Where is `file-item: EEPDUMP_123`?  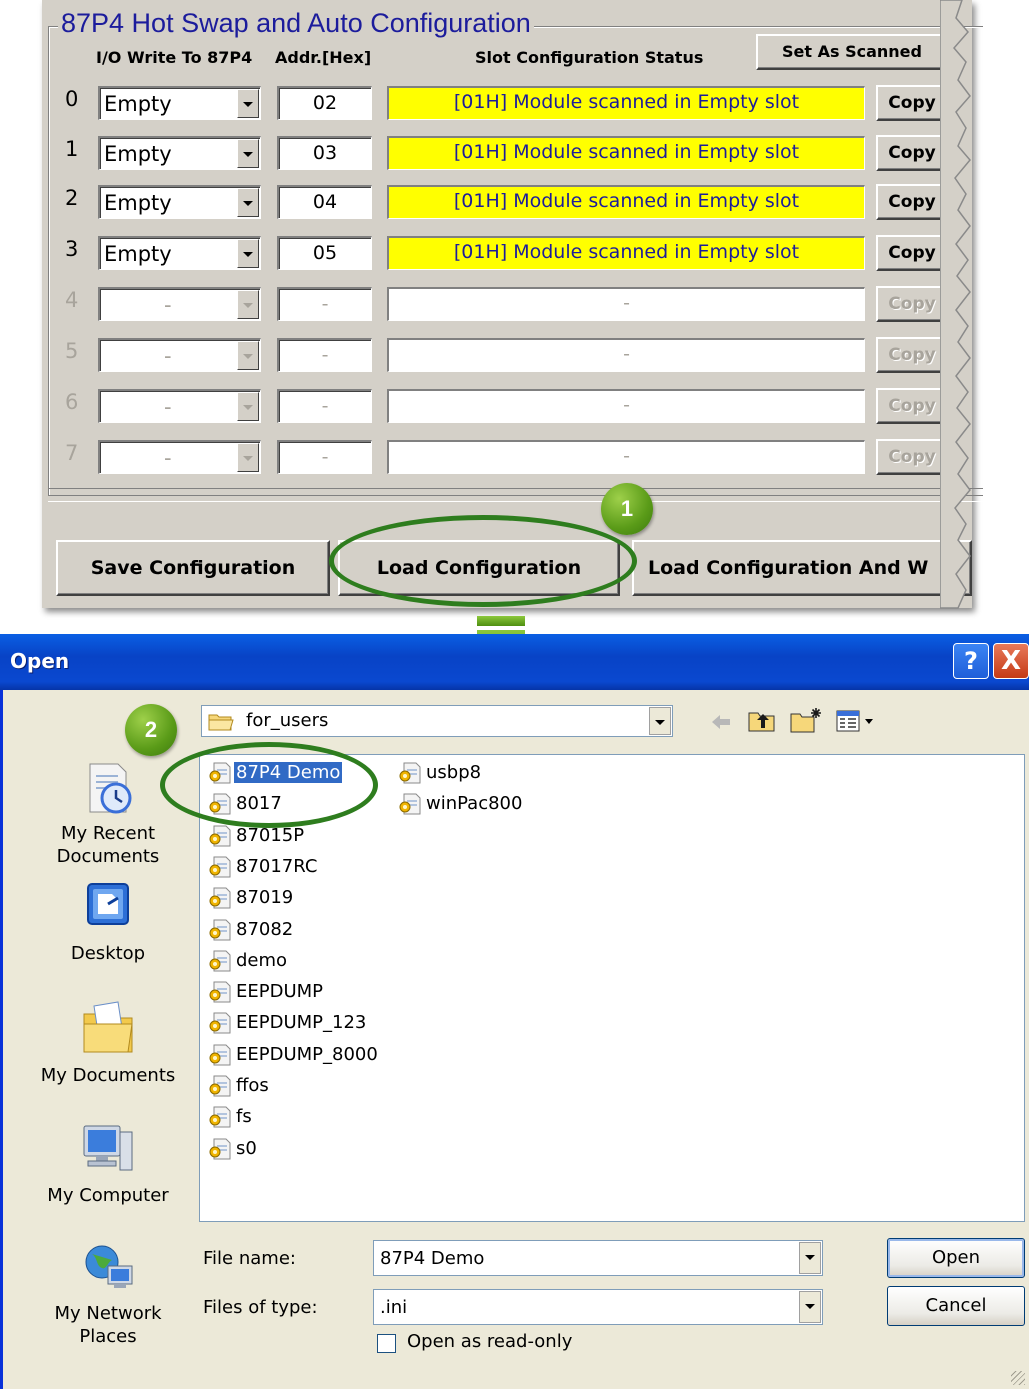
file-item: EEPDUMP_123 is located at coordinates (288, 1023).